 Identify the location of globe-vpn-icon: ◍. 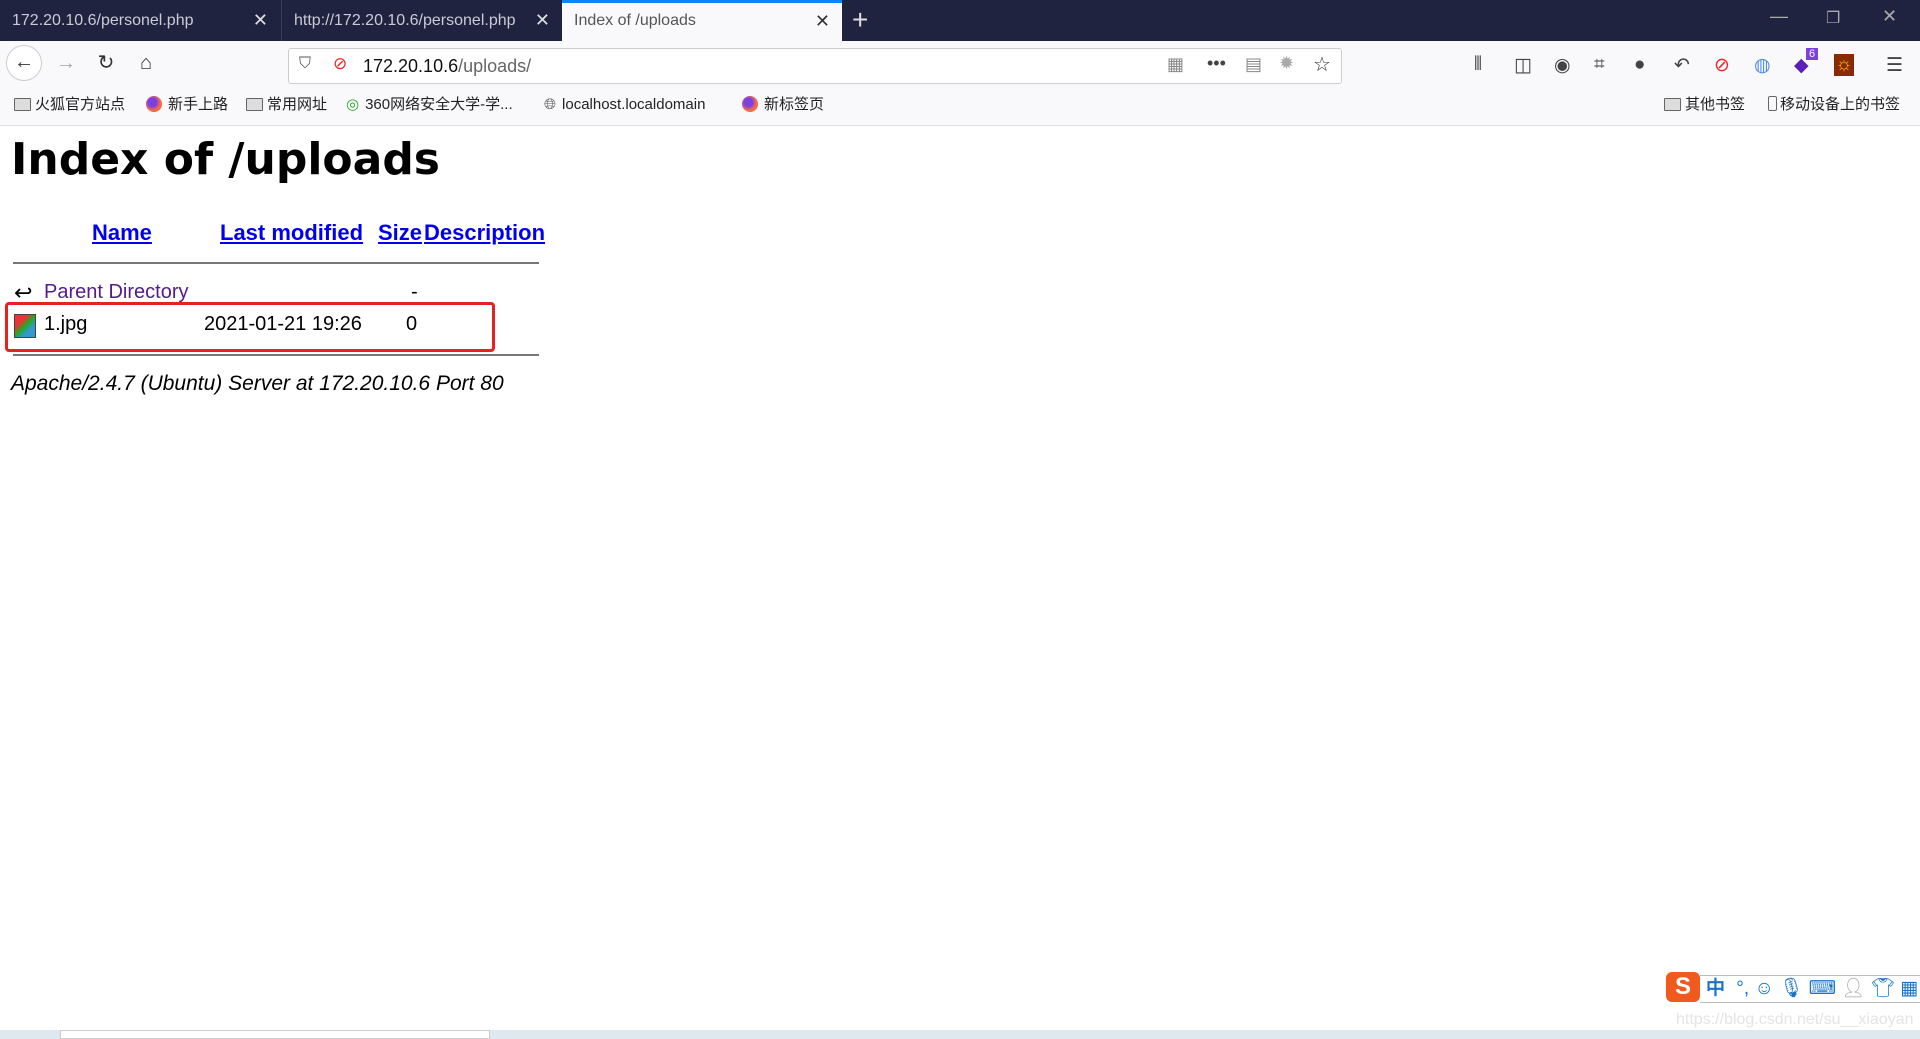
(1762, 65).